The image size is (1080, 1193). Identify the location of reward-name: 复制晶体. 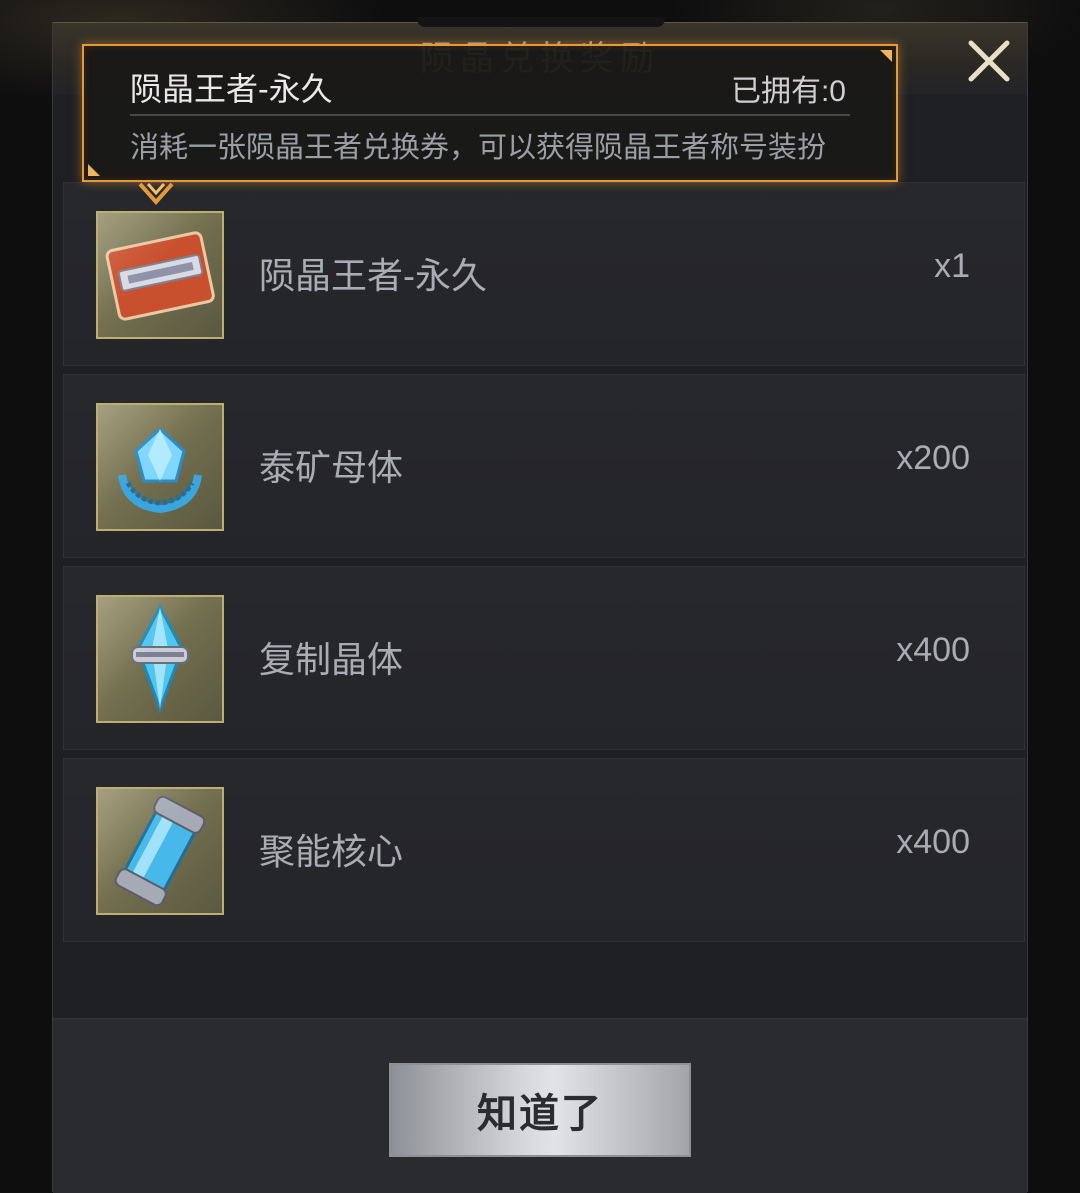
(331, 659).